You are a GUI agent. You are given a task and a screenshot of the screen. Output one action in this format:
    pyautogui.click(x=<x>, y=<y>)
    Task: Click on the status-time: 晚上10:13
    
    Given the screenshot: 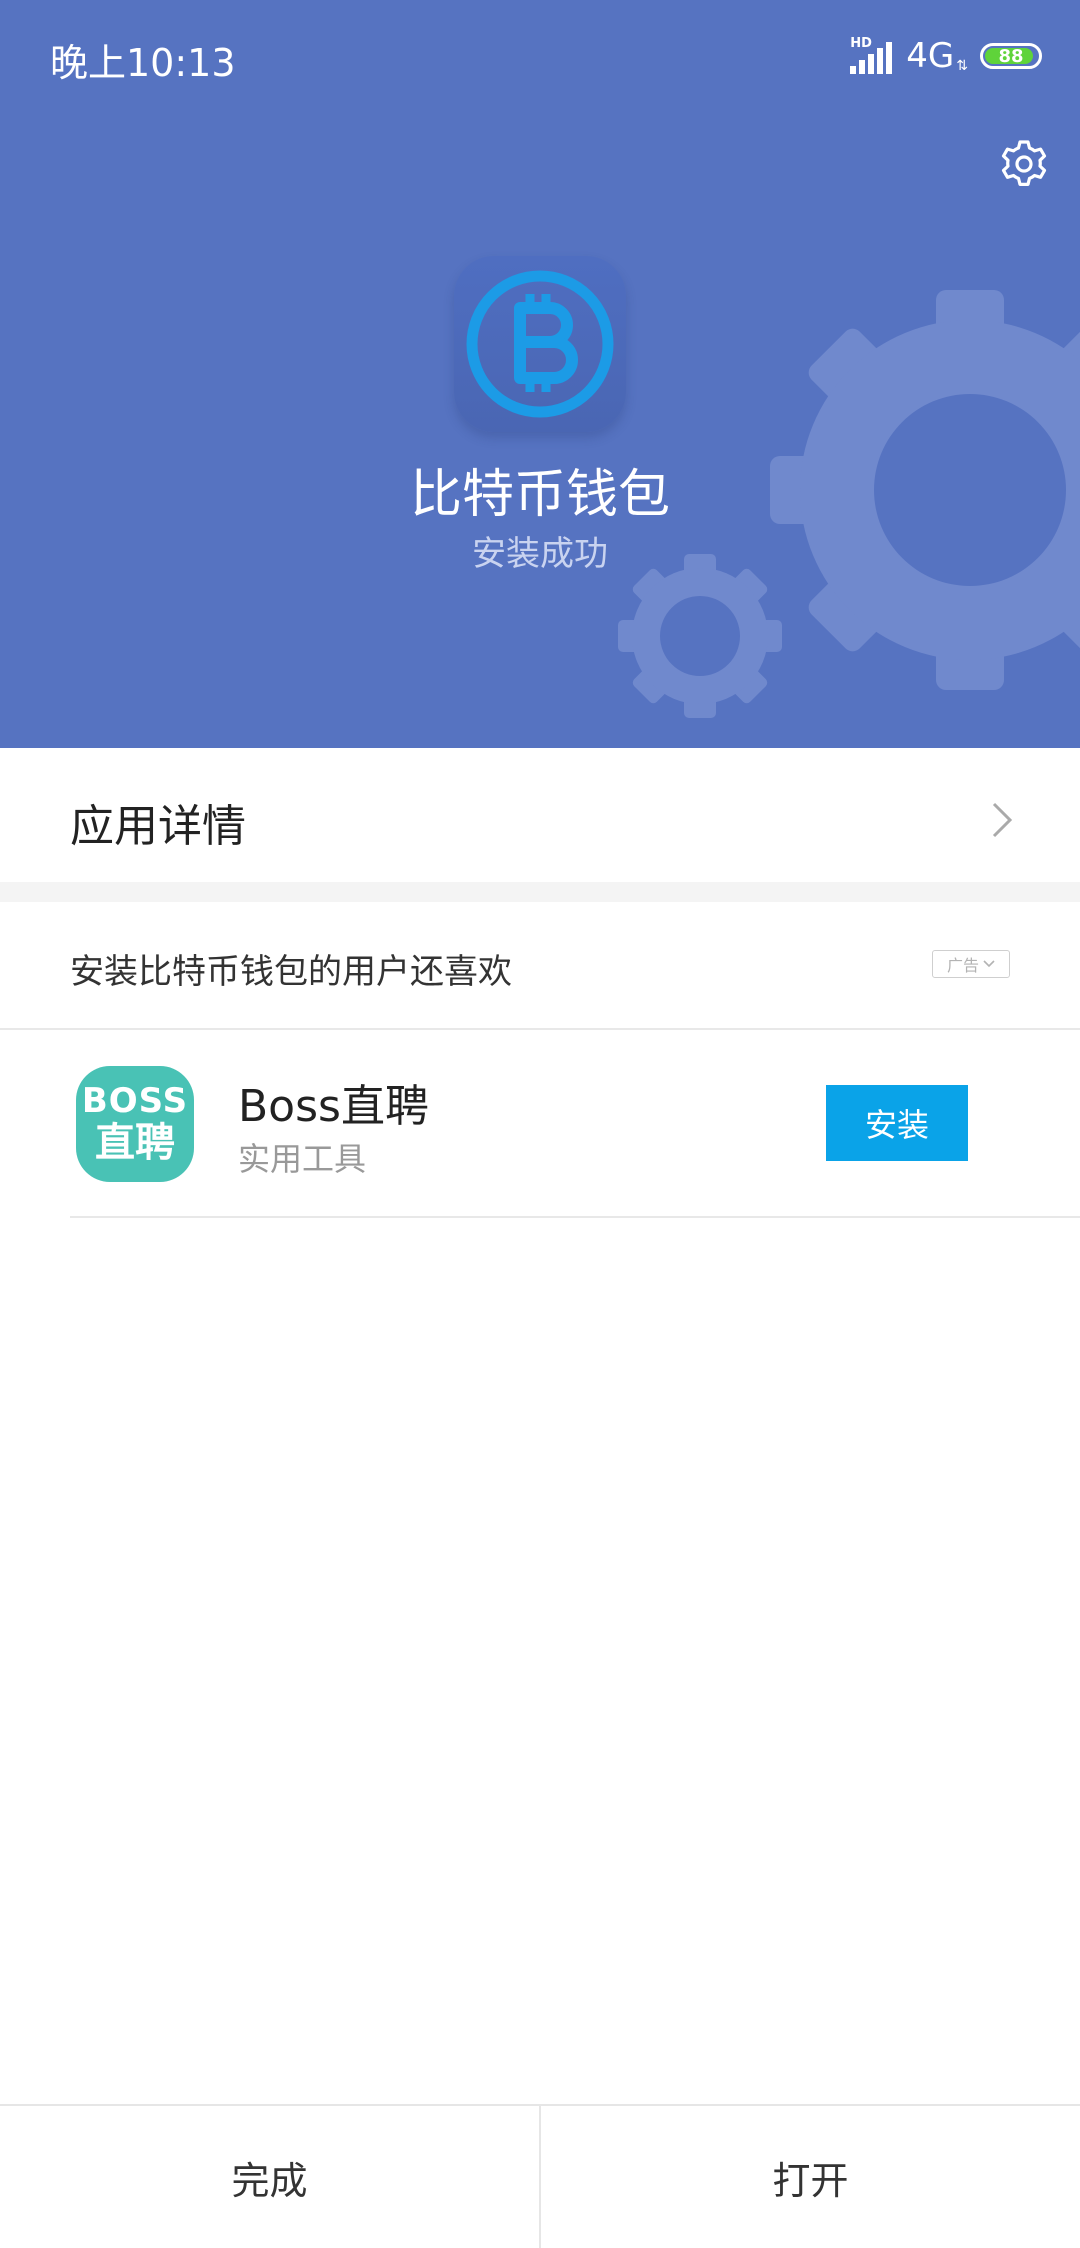 What is the action you would take?
    pyautogui.click(x=143, y=63)
    